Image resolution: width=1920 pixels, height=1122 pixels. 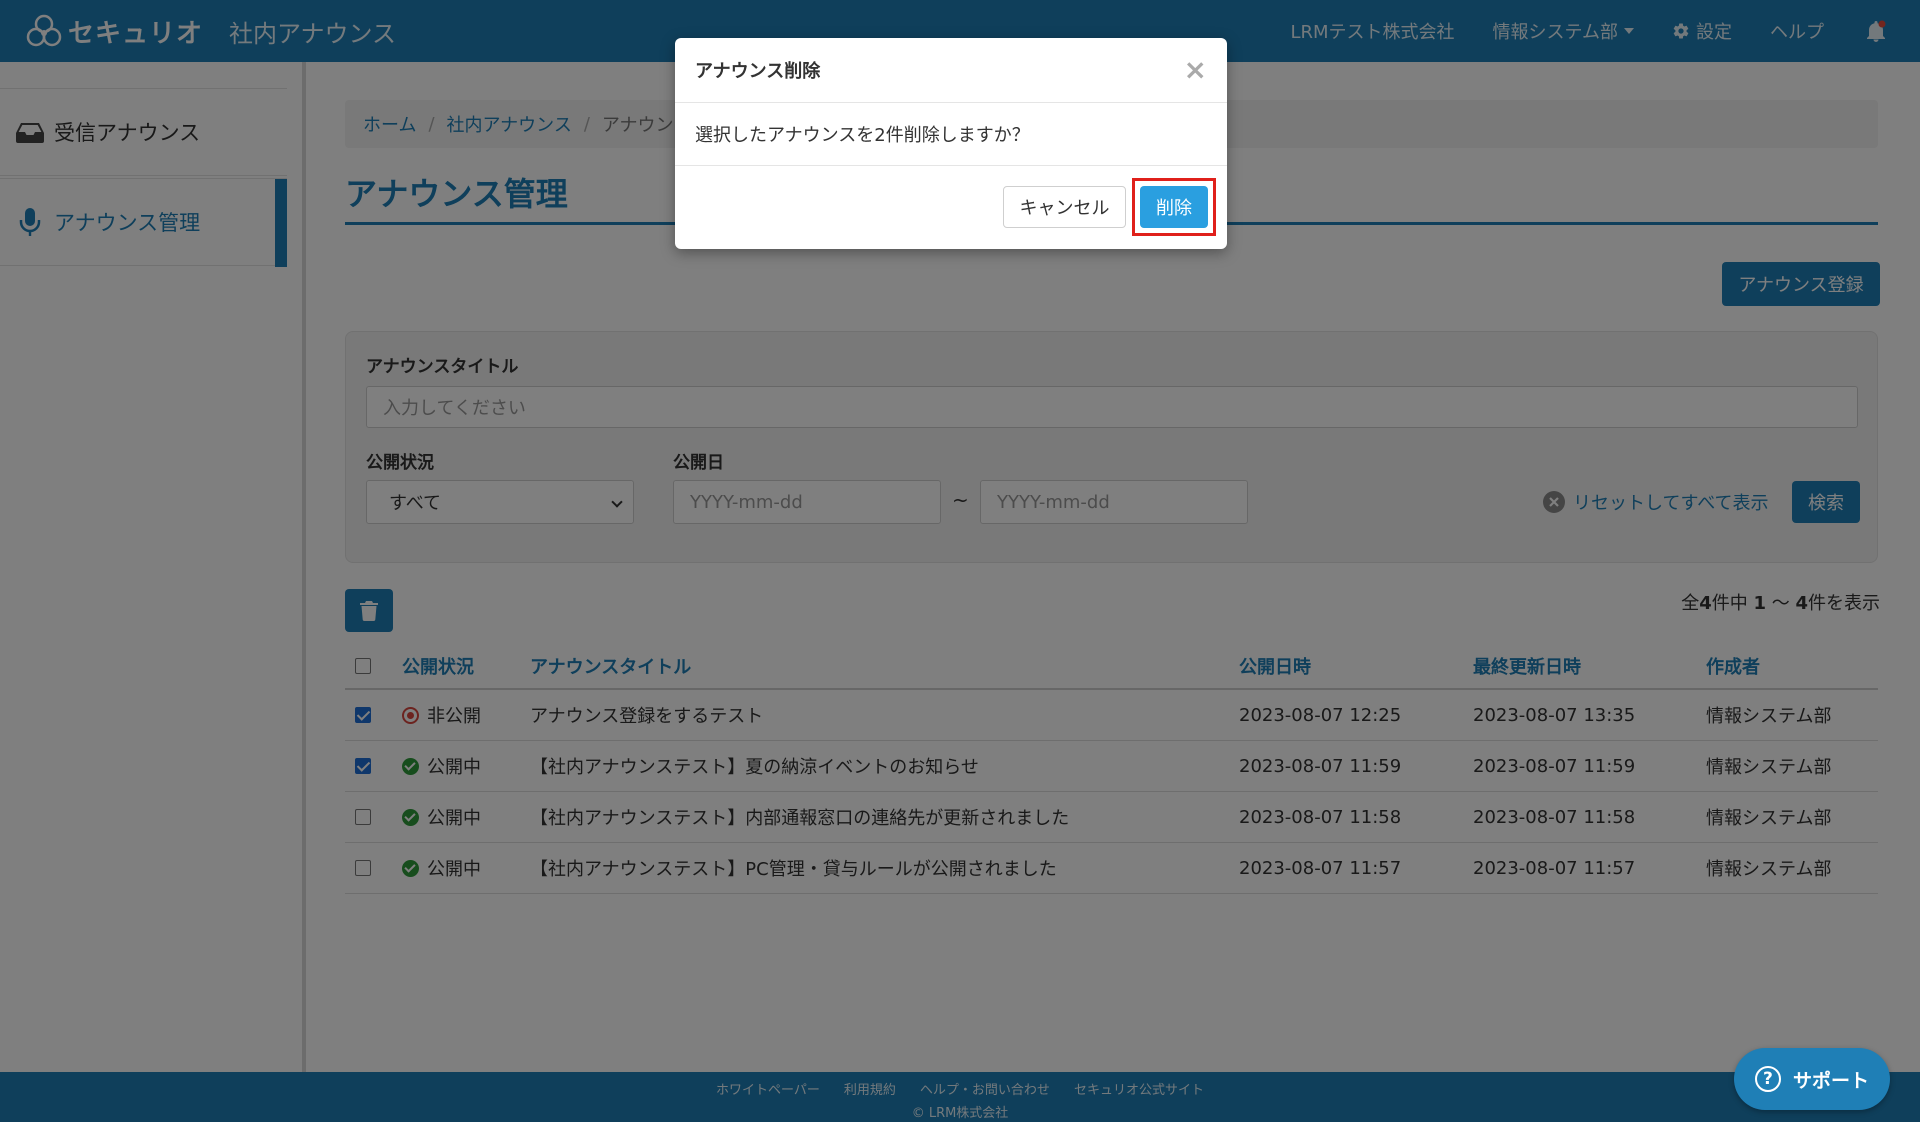 I want to click on close-icon: ×, so click(x=1195, y=70).